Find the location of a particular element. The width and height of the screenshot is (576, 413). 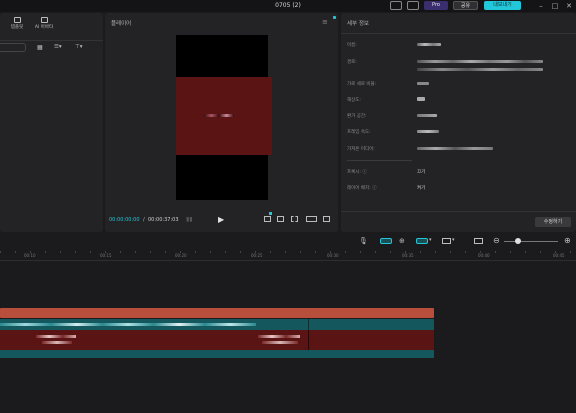

ruler-minor-ticks is located at coordinates (288, 252).